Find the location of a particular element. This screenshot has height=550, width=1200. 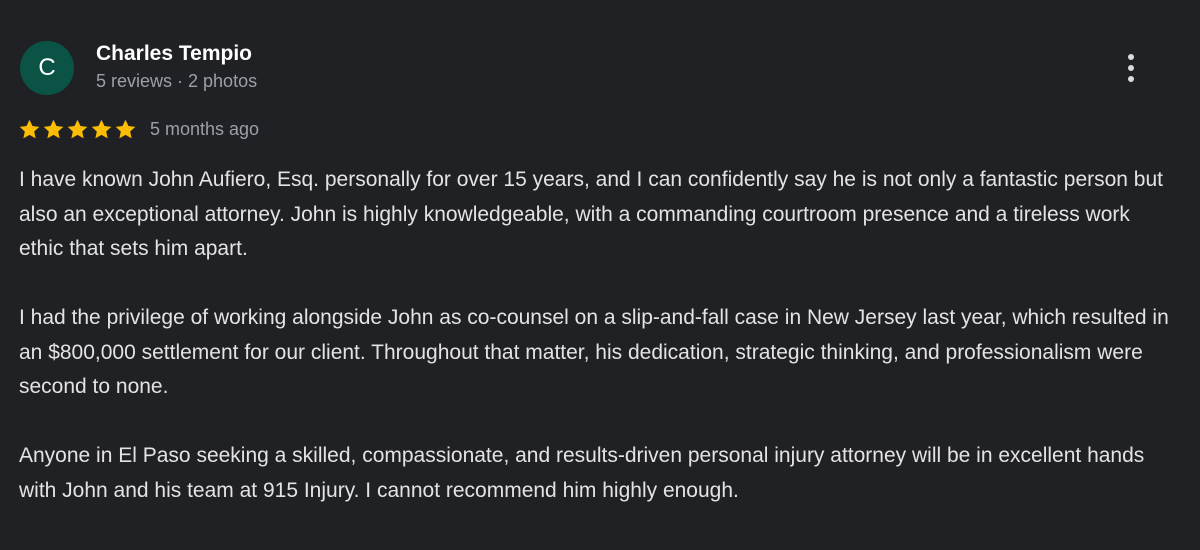

star-rating is located at coordinates (77, 129).